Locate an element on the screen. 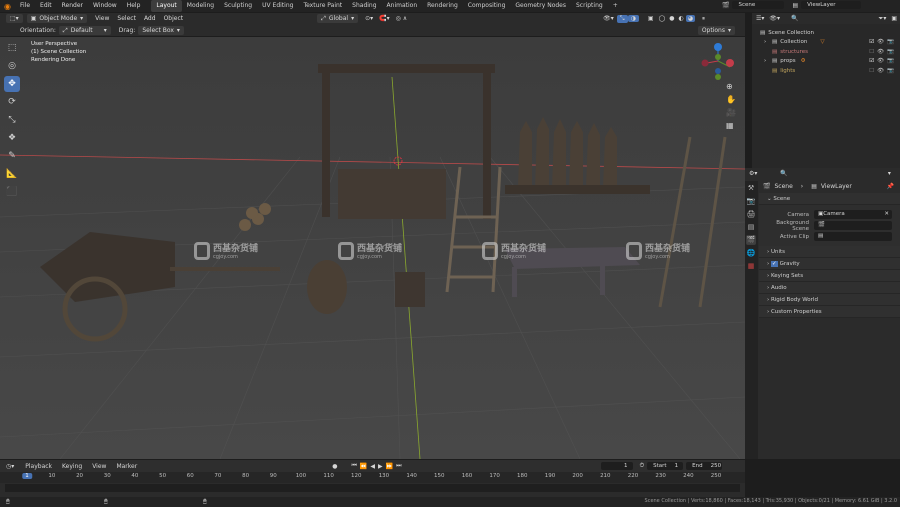 The width and height of the screenshot is (900, 507). shading-material-icon: ◐ is located at coordinates (681, 18).